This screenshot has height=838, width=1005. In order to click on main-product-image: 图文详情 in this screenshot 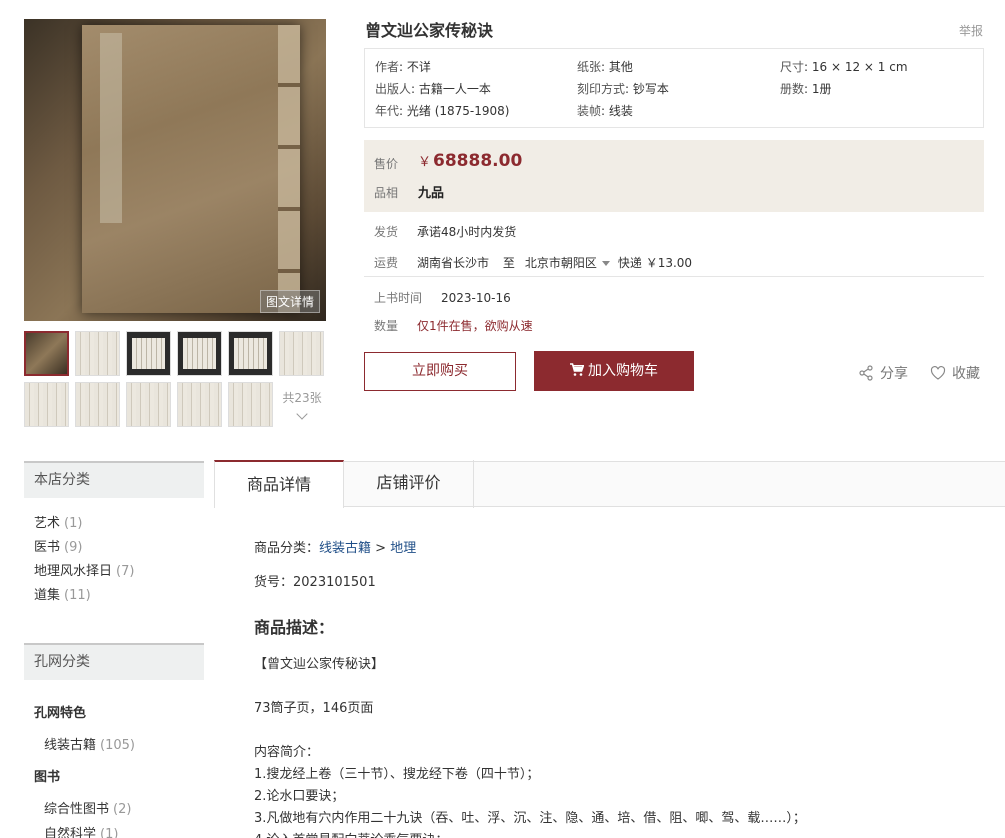, I will do `click(175, 170)`.